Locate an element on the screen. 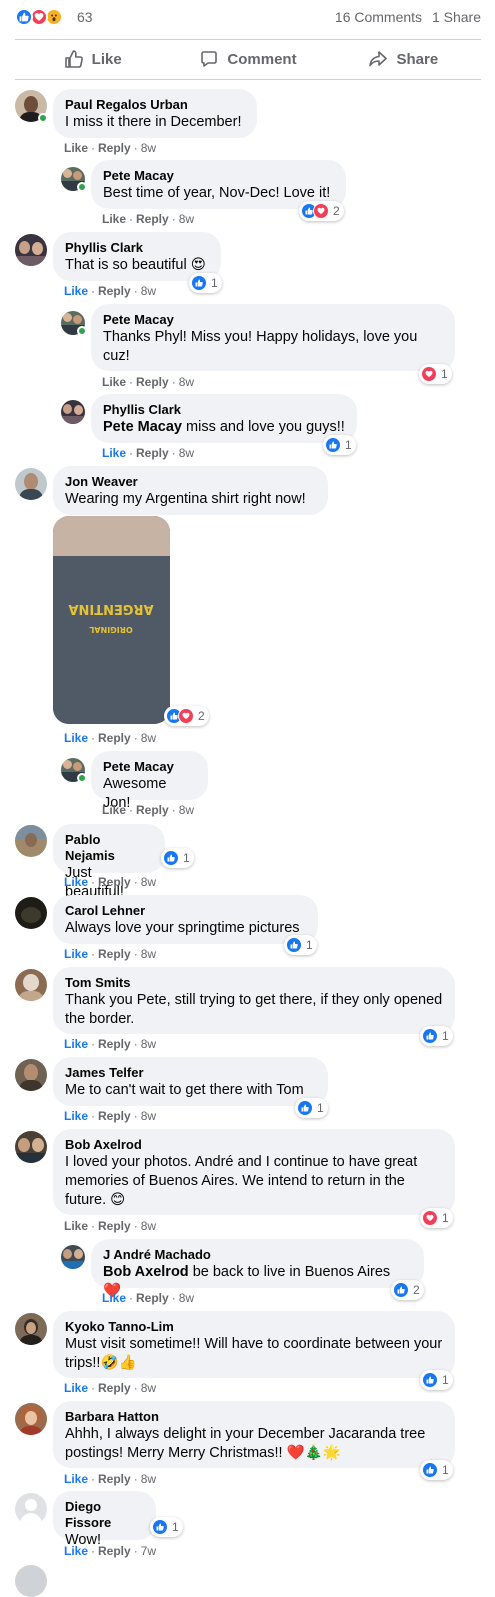 This screenshot has height=1597, width=495. comments-count: 16 Comments is located at coordinates (378, 17).